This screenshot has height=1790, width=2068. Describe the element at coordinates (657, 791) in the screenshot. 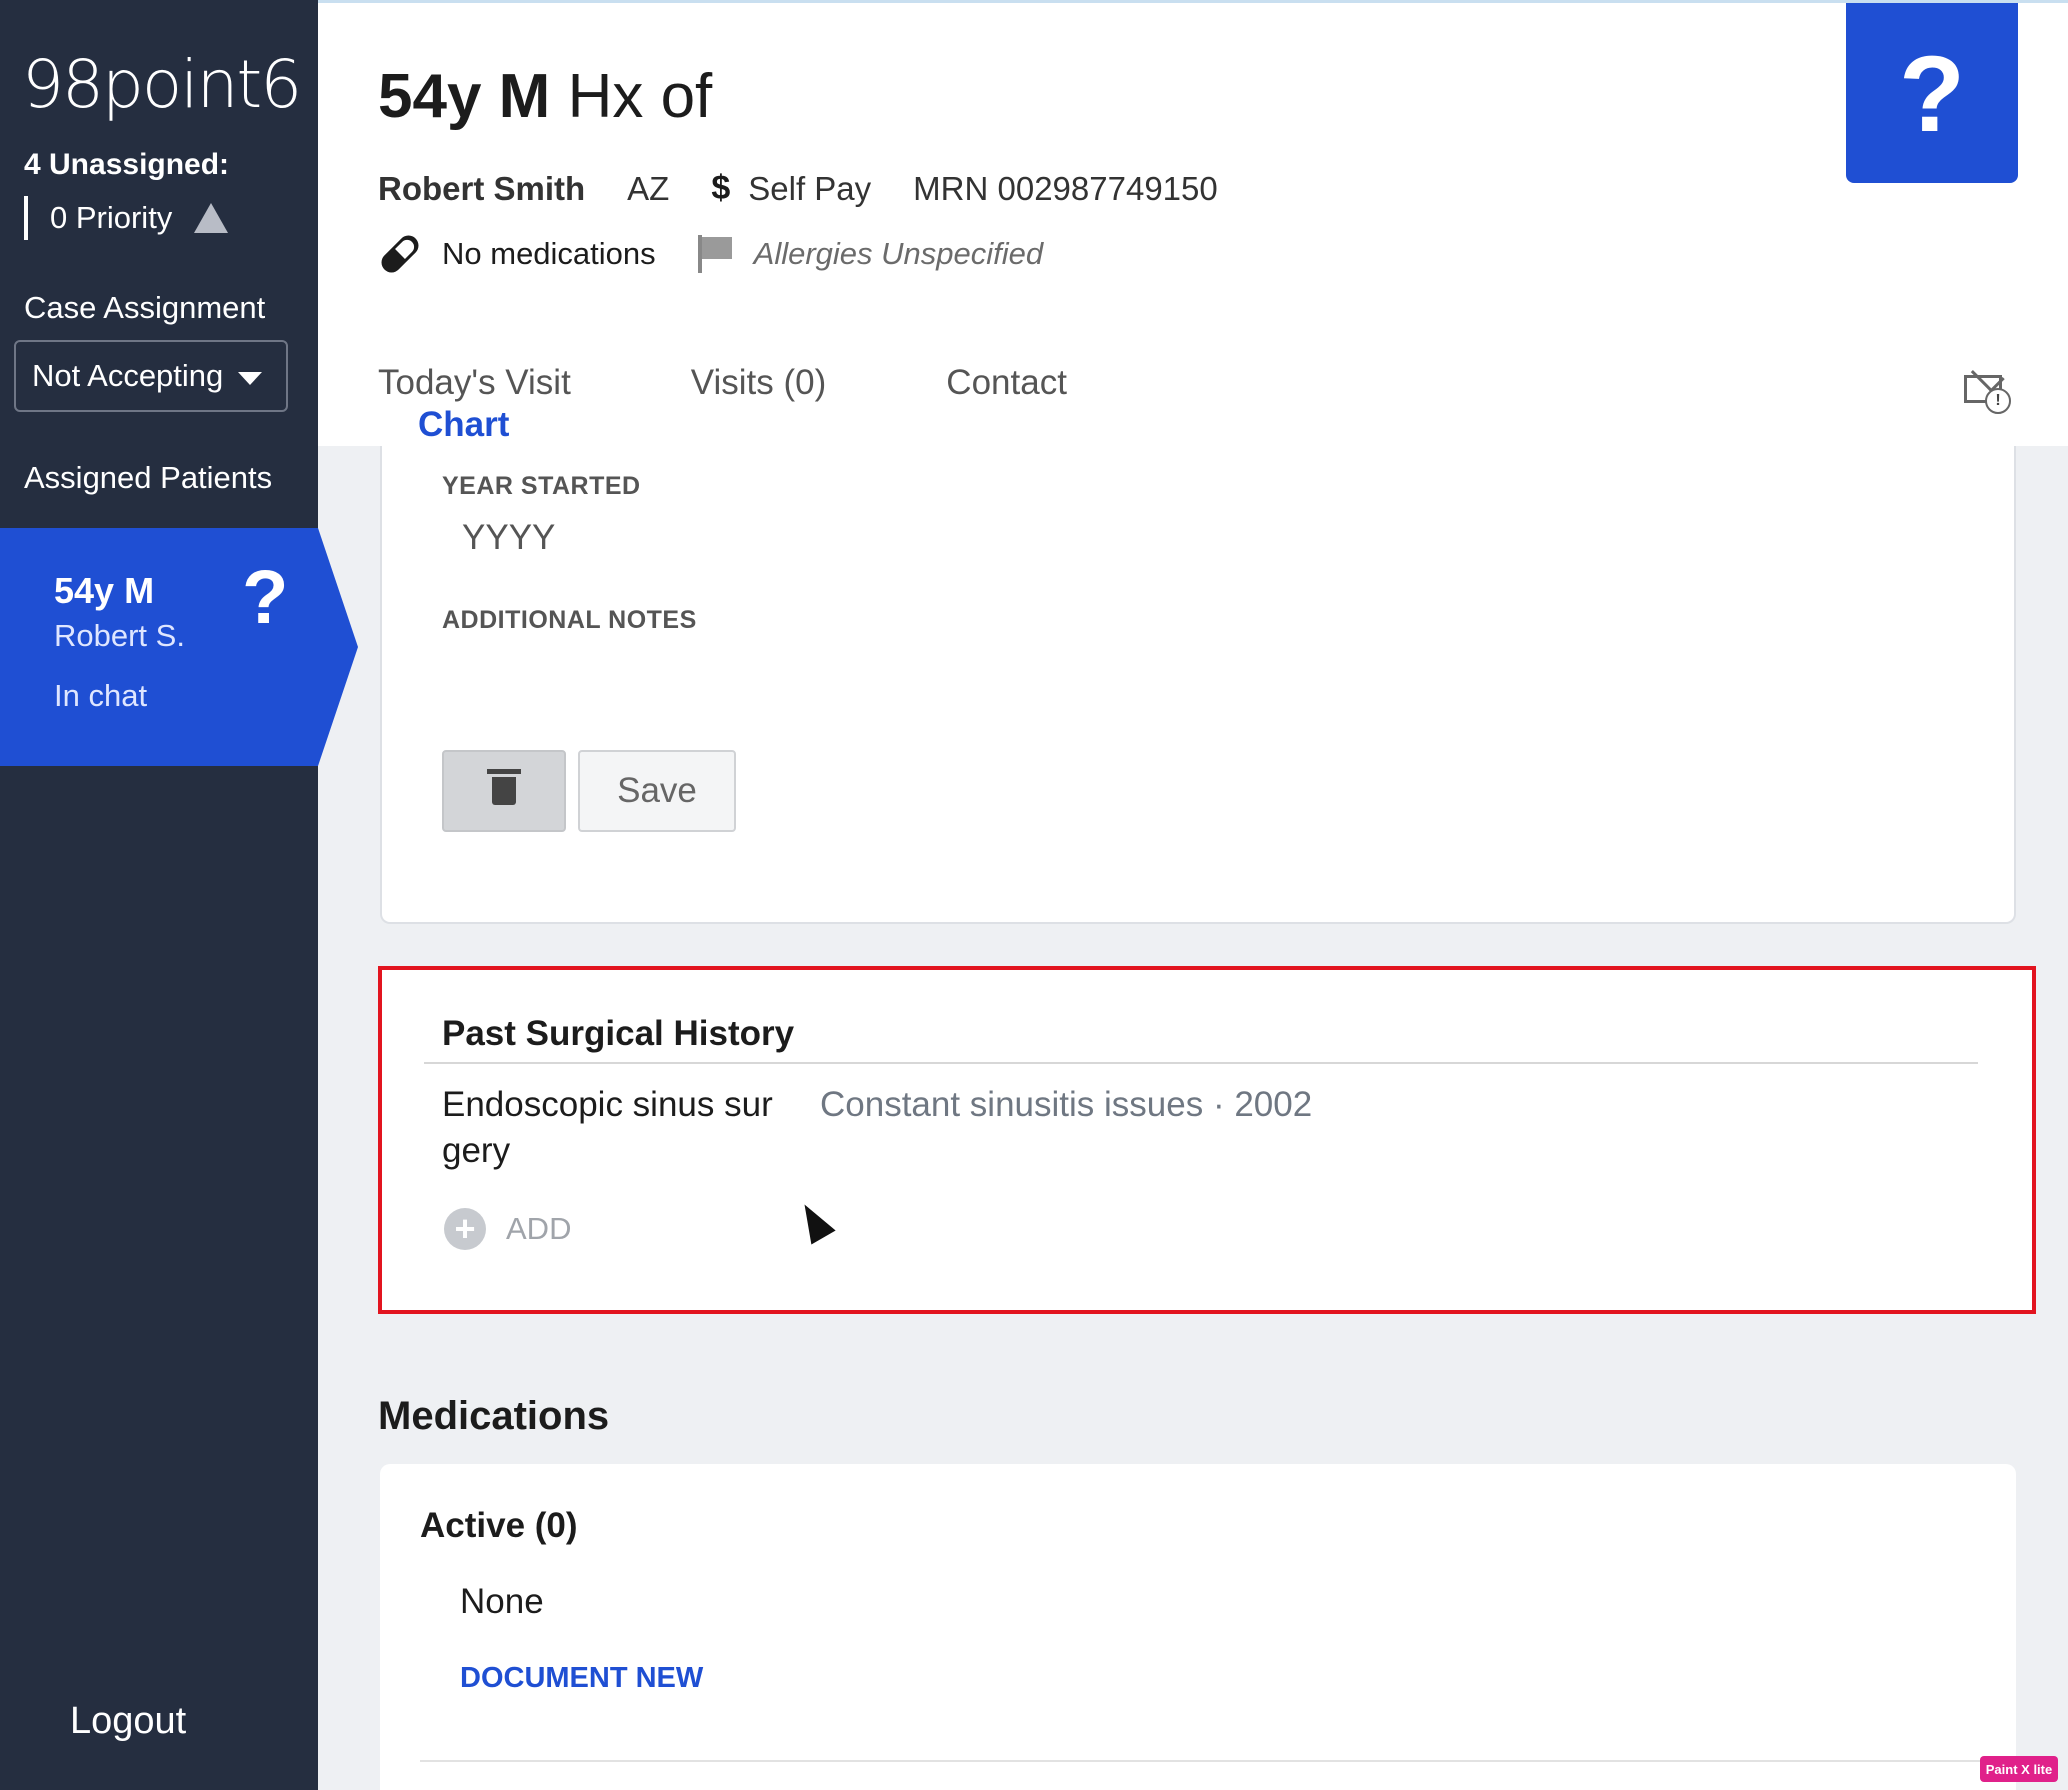

I see `save-button: Save` at that location.